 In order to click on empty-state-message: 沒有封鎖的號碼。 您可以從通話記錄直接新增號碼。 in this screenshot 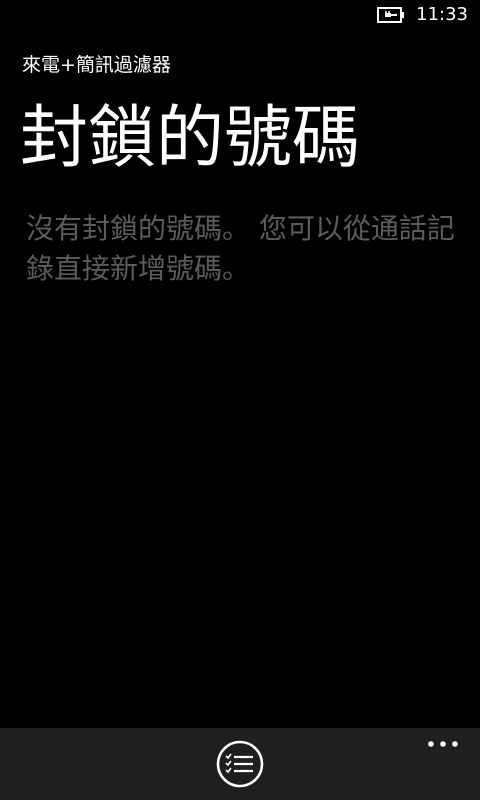, I will do `click(240, 248)`.